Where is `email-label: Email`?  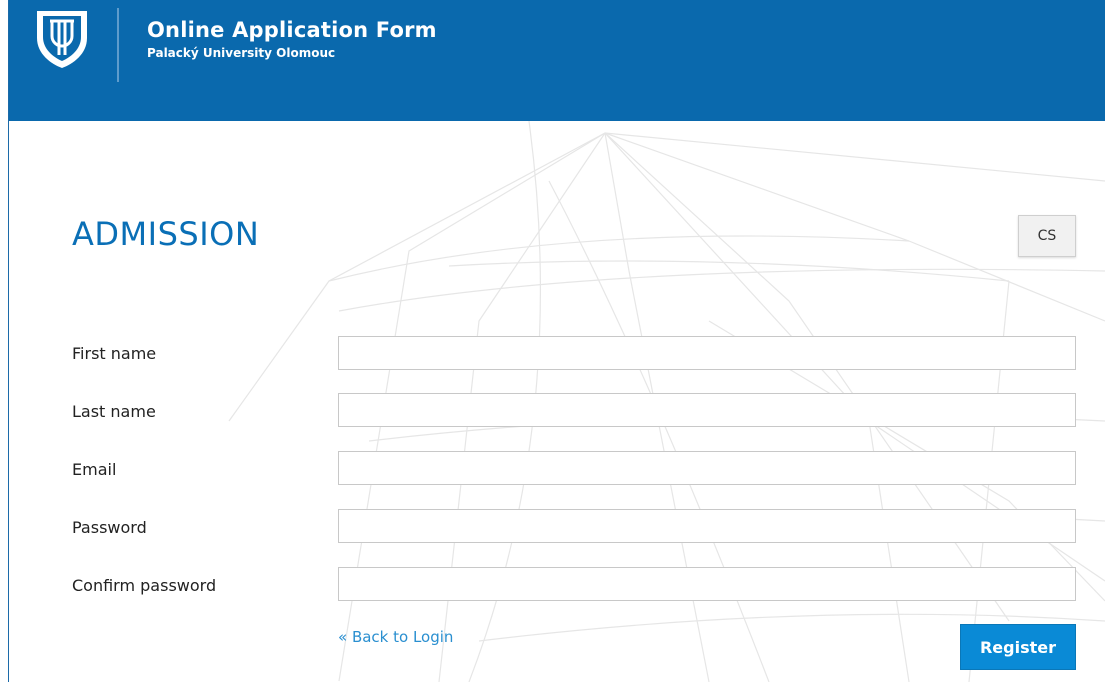 email-label: Email is located at coordinates (94, 469).